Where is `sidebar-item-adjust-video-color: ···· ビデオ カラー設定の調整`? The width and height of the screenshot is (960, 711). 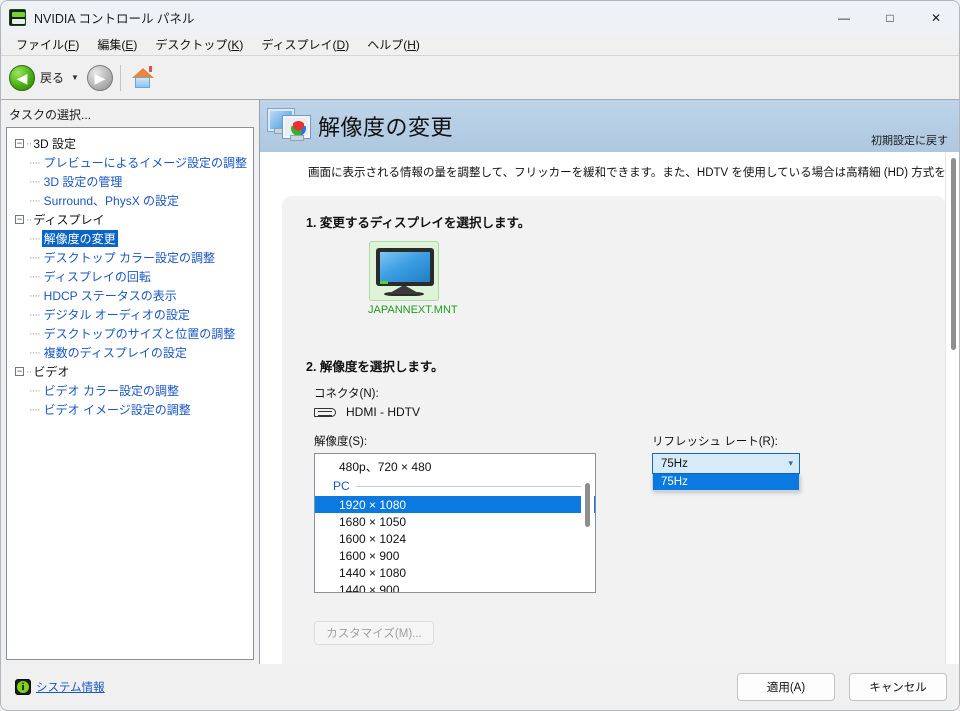
sidebar-item-adjust-video-color: ···· ビデオ カラー設定の調整 is located at coordinates (130, 390).